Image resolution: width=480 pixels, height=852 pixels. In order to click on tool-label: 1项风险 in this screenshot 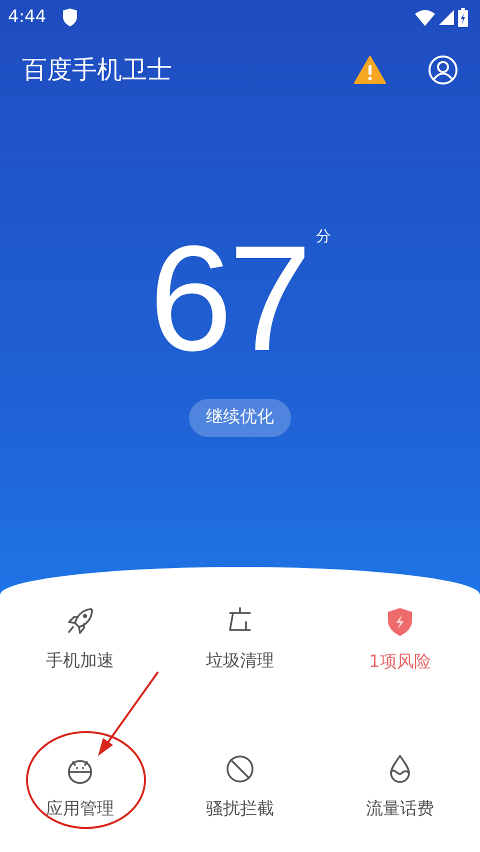, I will do `click(400, 662)`.